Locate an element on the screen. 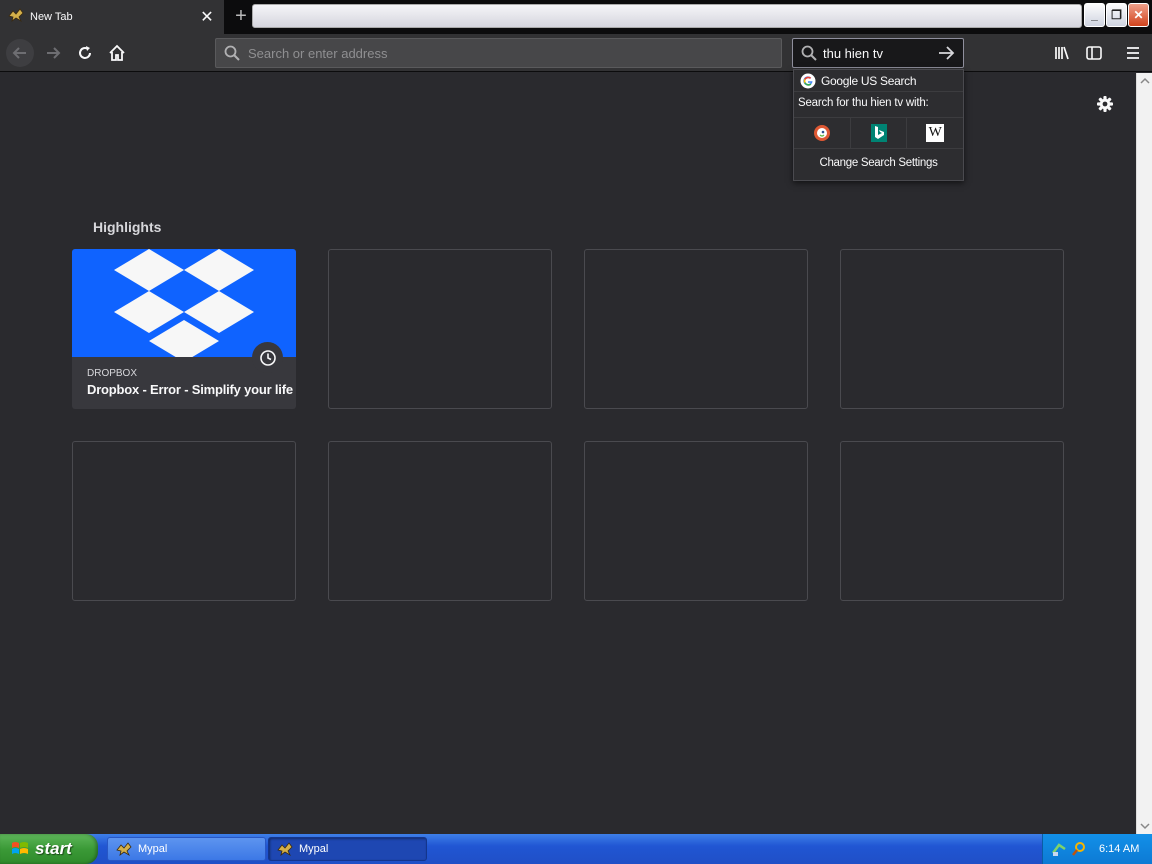 Image resolution: width=1152 pixels, height=864 pixels. magnifier-icon is located at coordinates (1079, 849).